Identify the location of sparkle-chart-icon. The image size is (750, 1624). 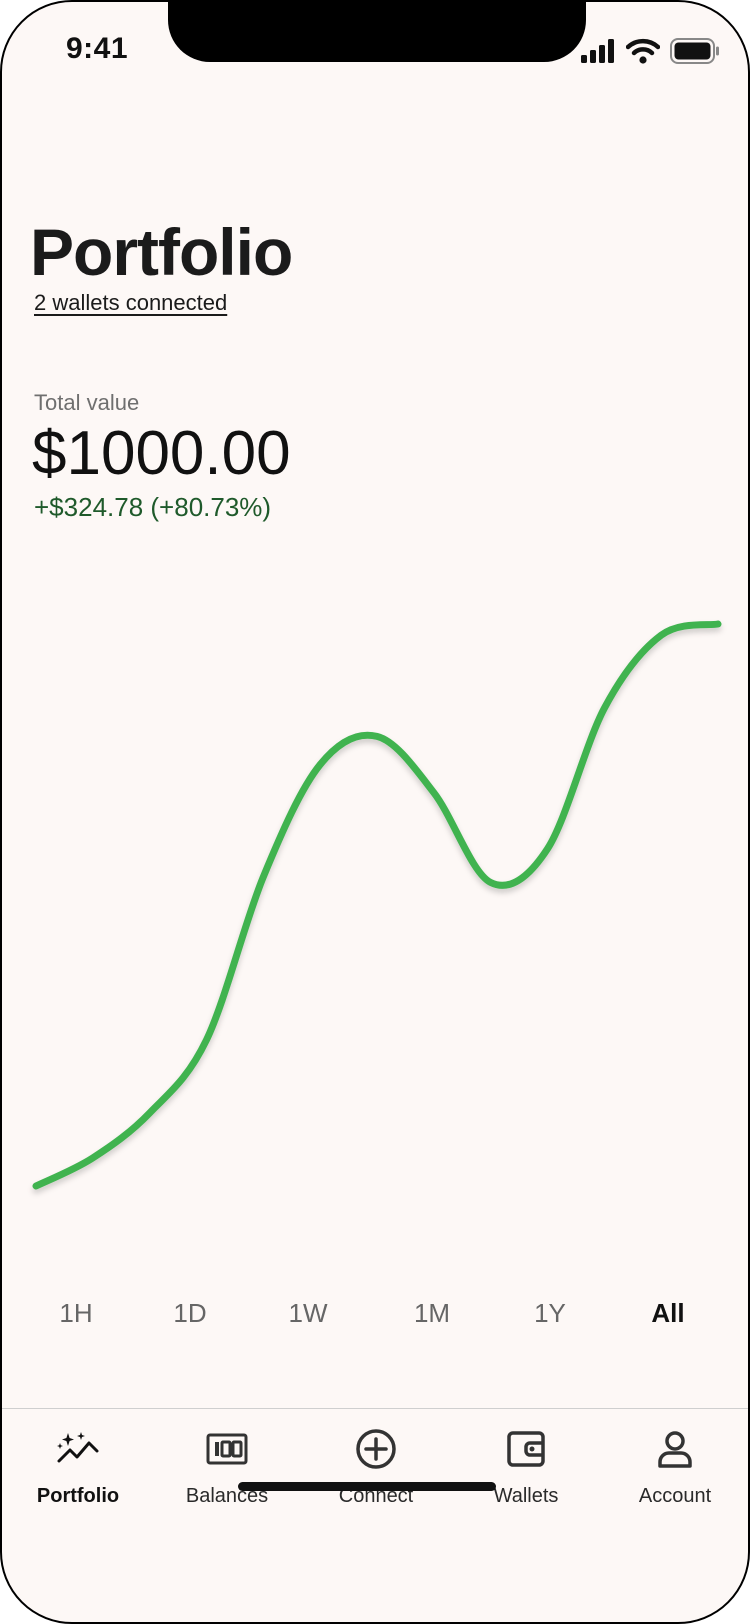
(78, 1449).